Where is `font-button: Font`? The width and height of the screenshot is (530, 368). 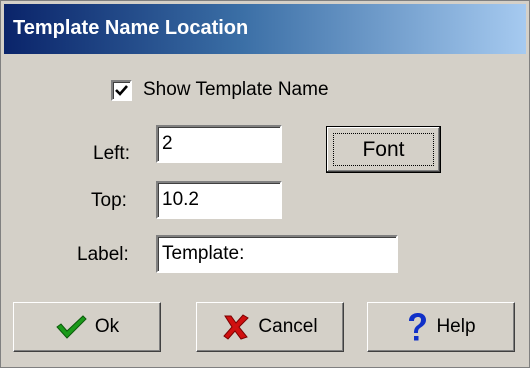
font-button: Font is located at coordinates (383, 149).